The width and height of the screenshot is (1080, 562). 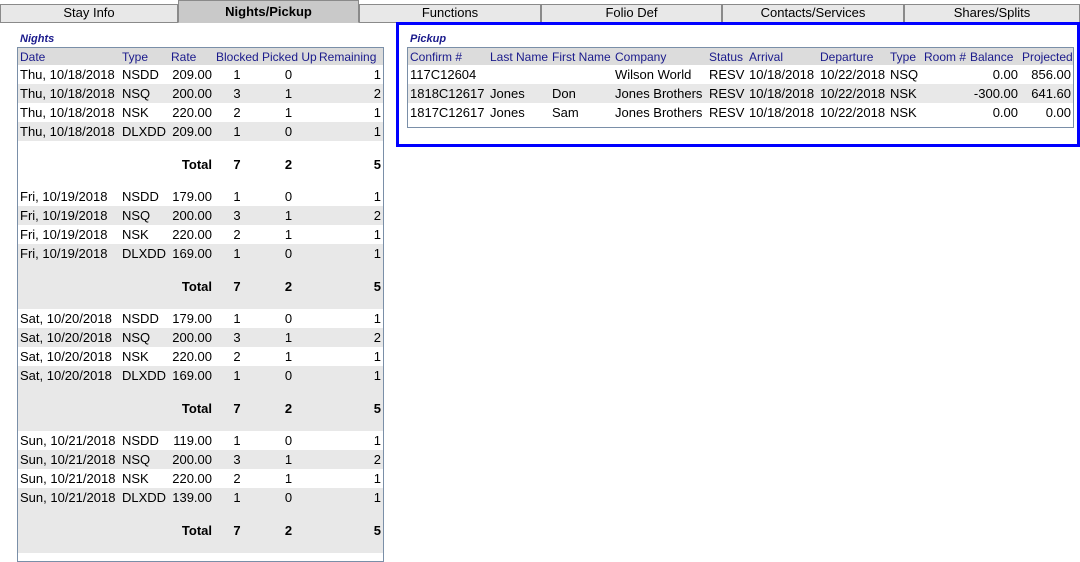 What do you see at coordinates (288, 56) in the screenshot?
I see `col-picked-up: Picked Up` at bounding box center [288, 56].